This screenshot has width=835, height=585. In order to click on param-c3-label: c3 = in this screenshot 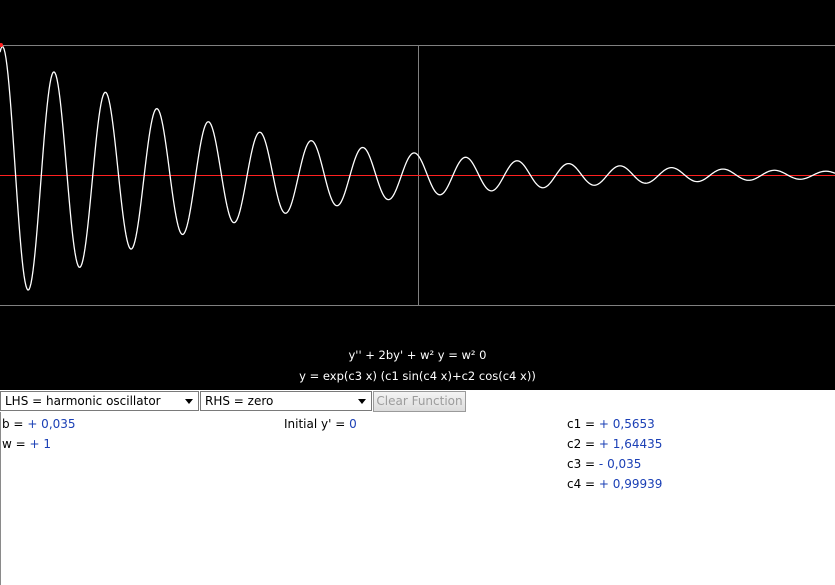, I will do `click(583, 464)`.